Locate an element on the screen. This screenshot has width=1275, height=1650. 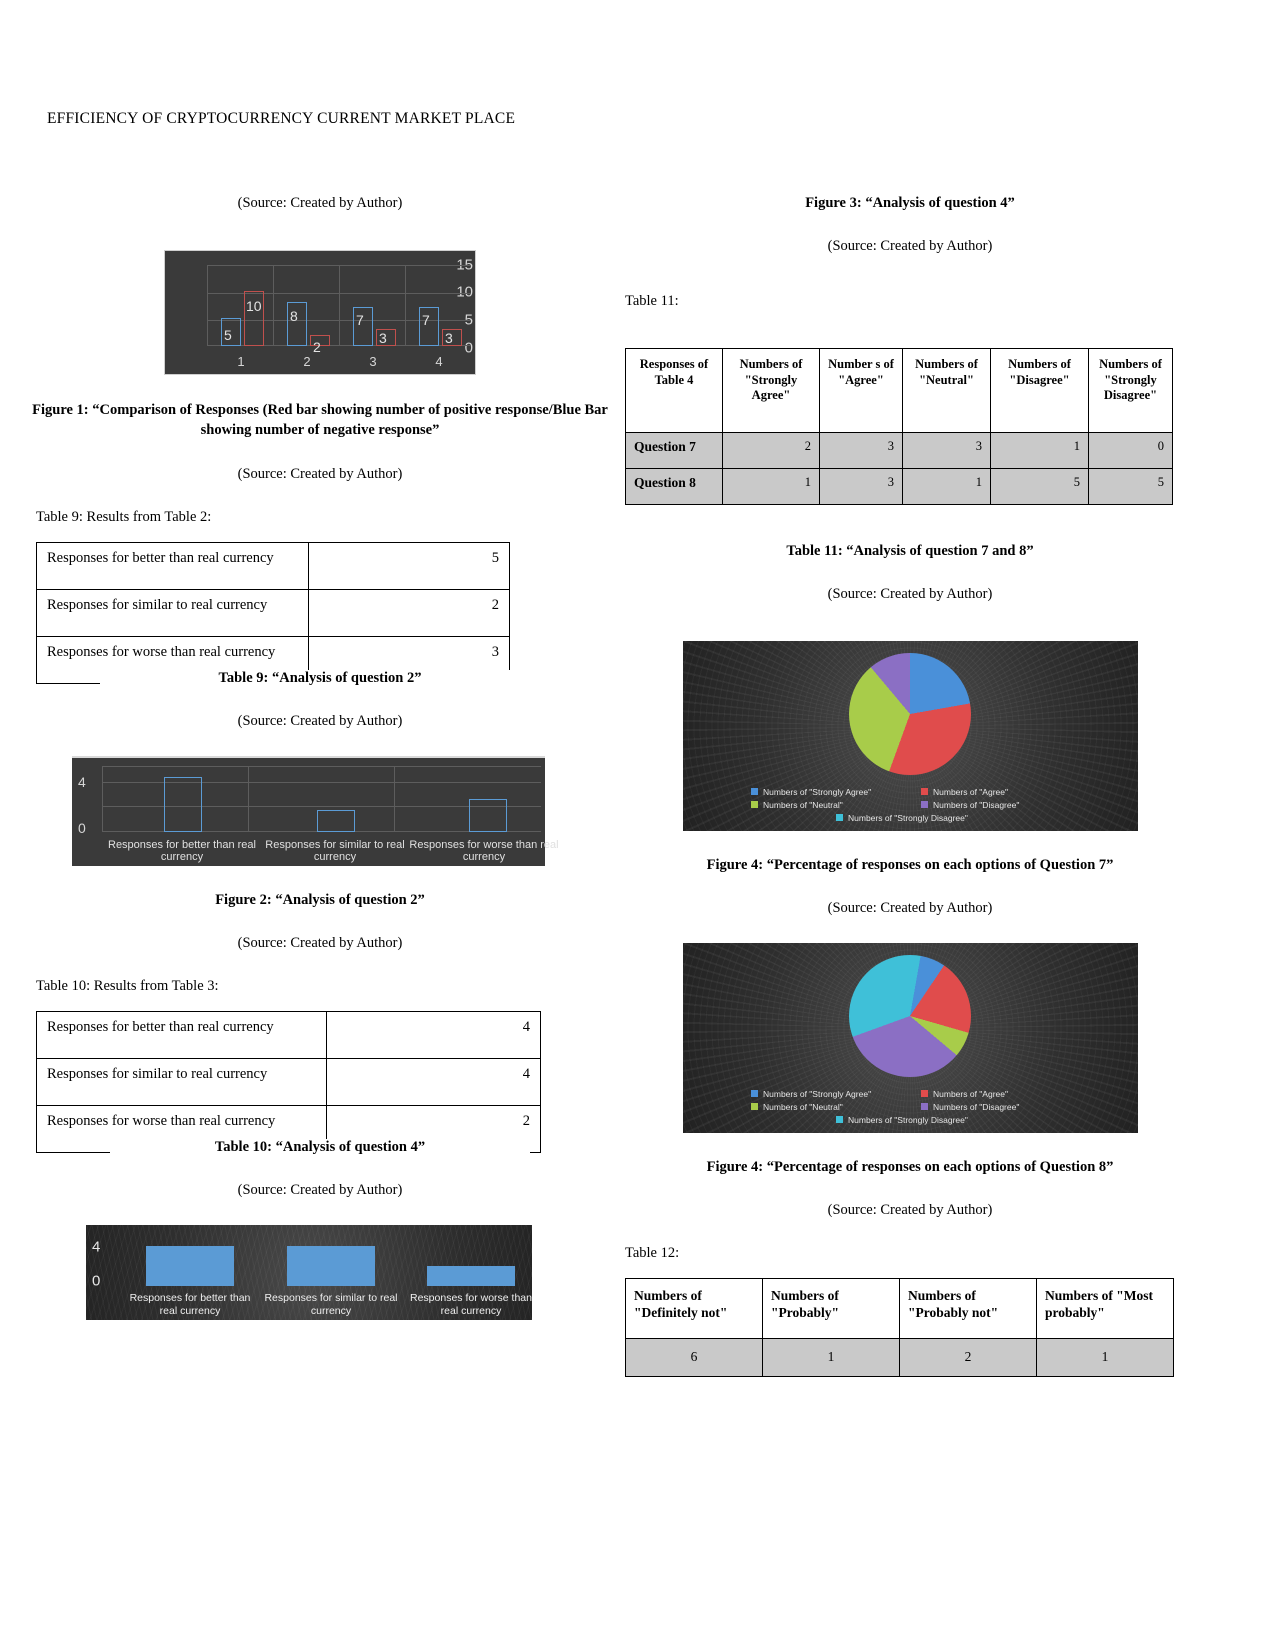
table12-header-1: Numbers of "Probably" is located at coordinates (831, 1308).